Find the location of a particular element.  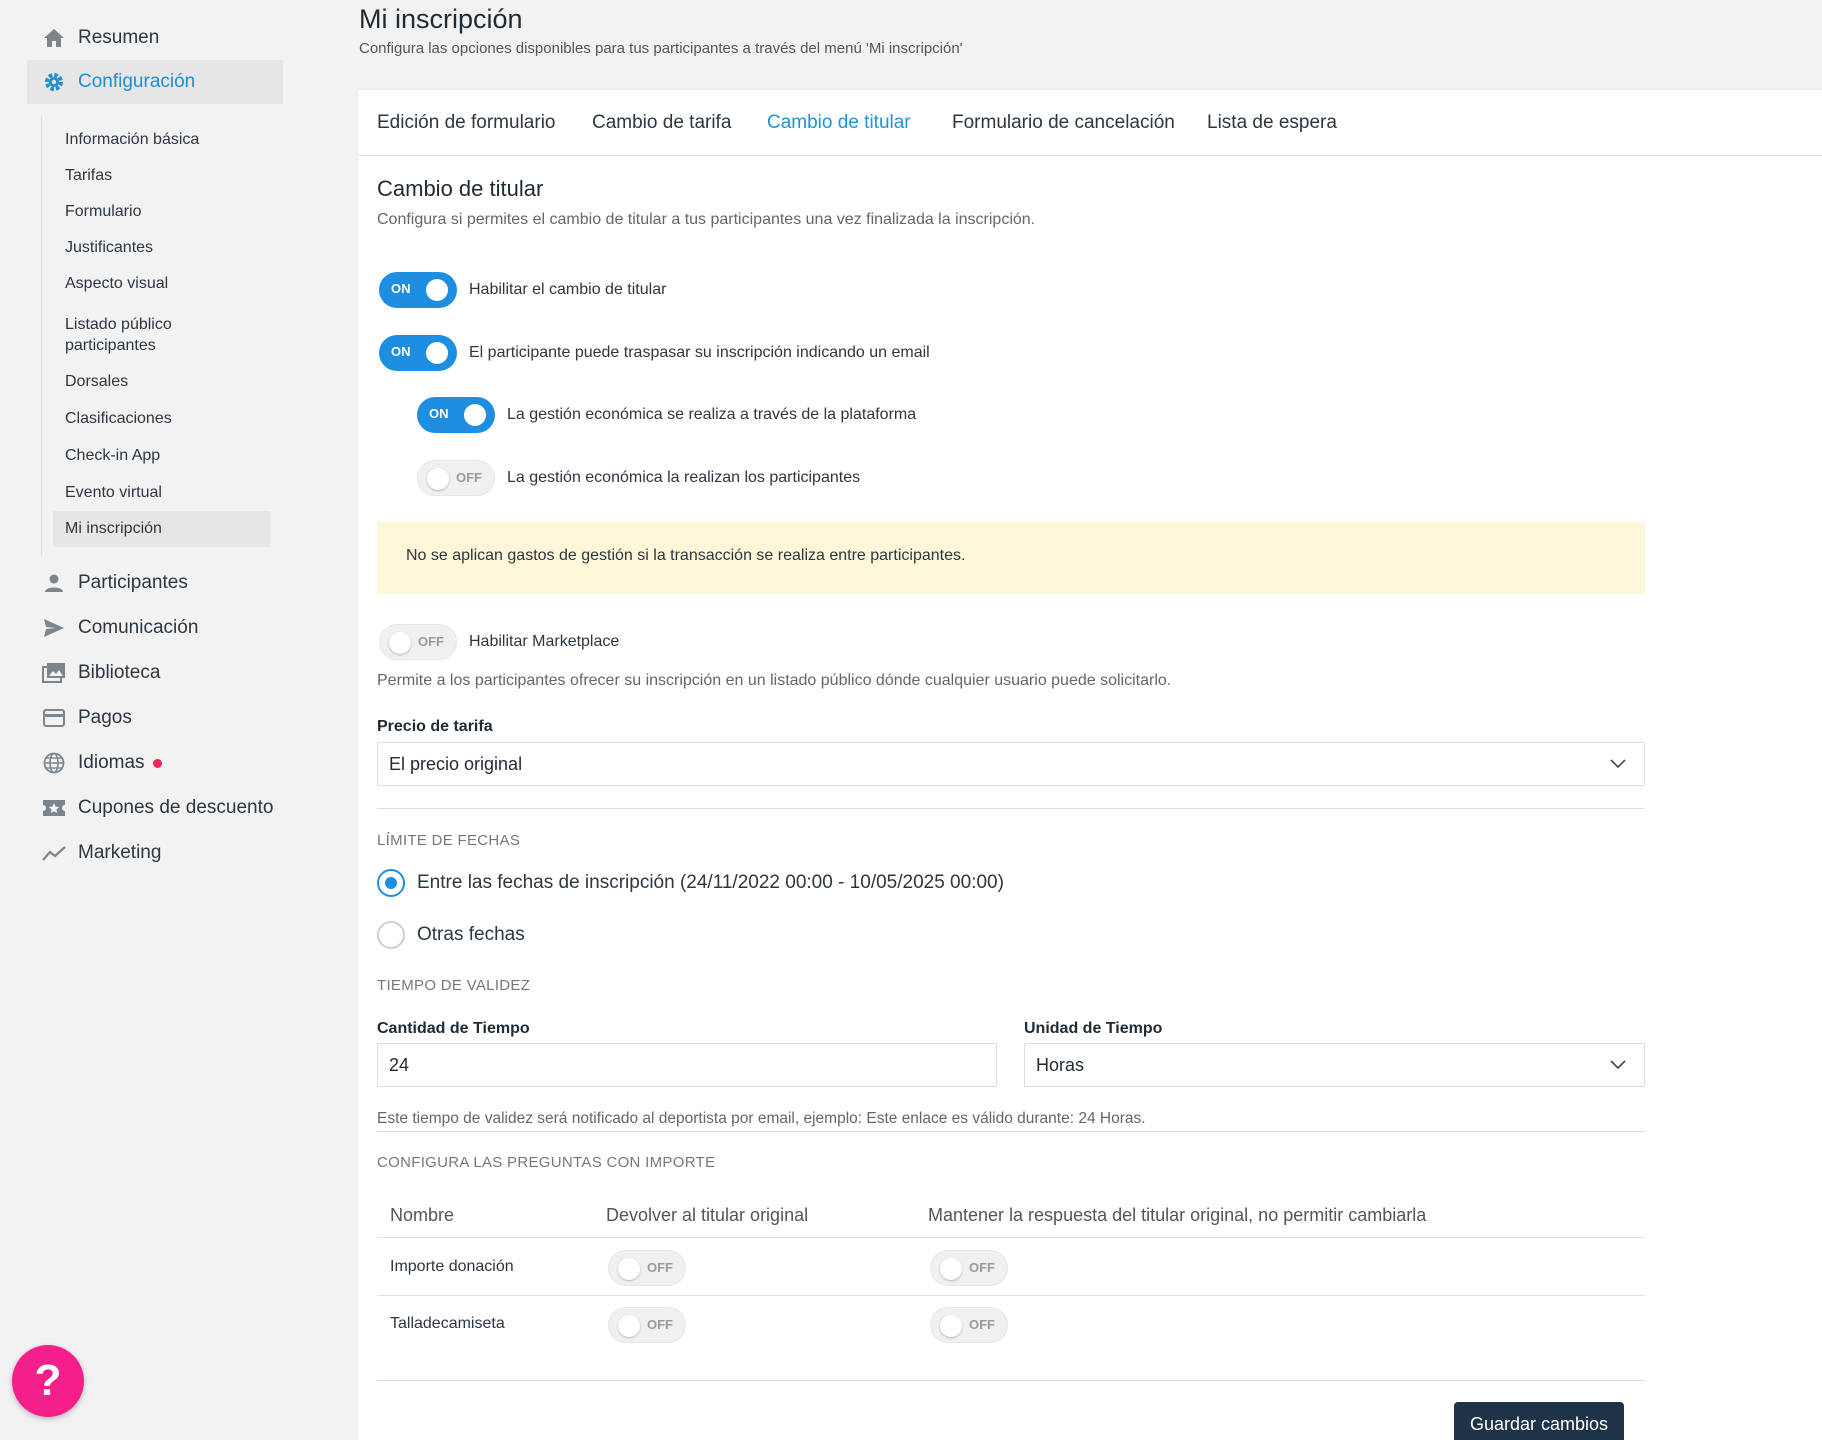

nav-biblioteca: Biblioteca is located at coordinates (155, 673).